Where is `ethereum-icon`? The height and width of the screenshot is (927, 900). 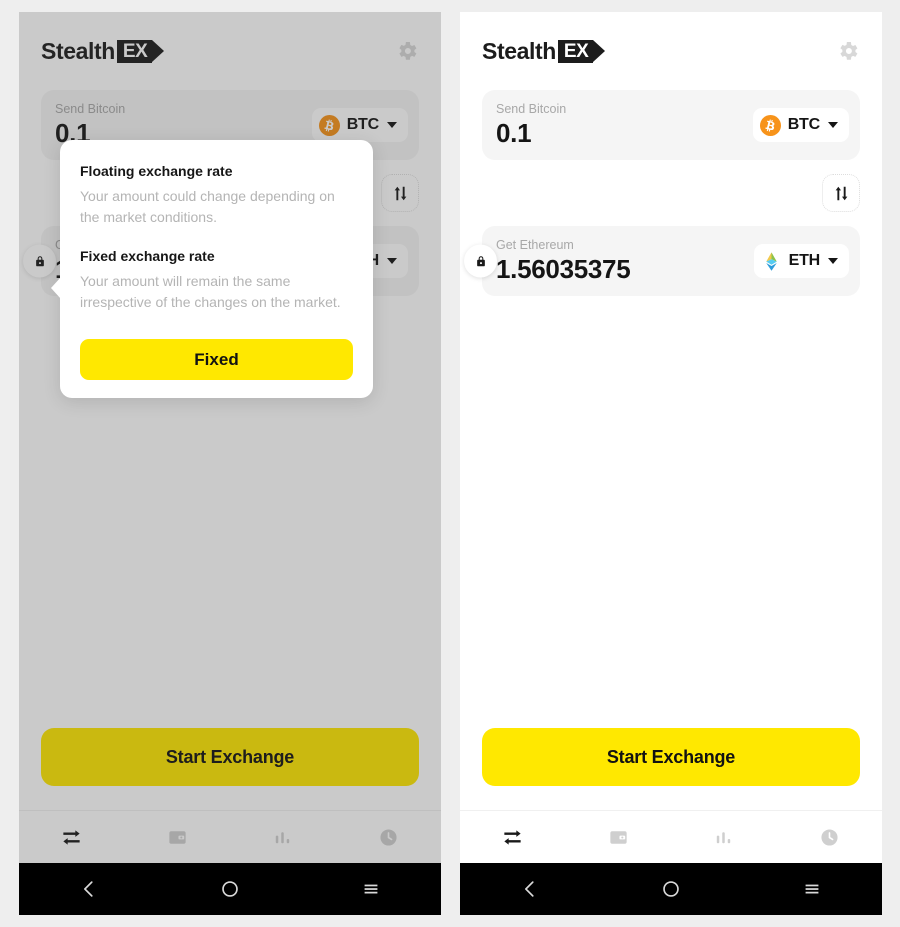 ethereum-icon is located at coordinates (771, 261).